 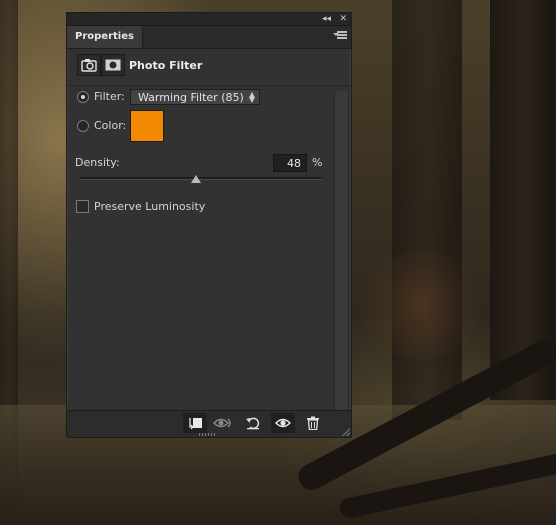 I want to click on trash-icon, so click(x=313, y=423).